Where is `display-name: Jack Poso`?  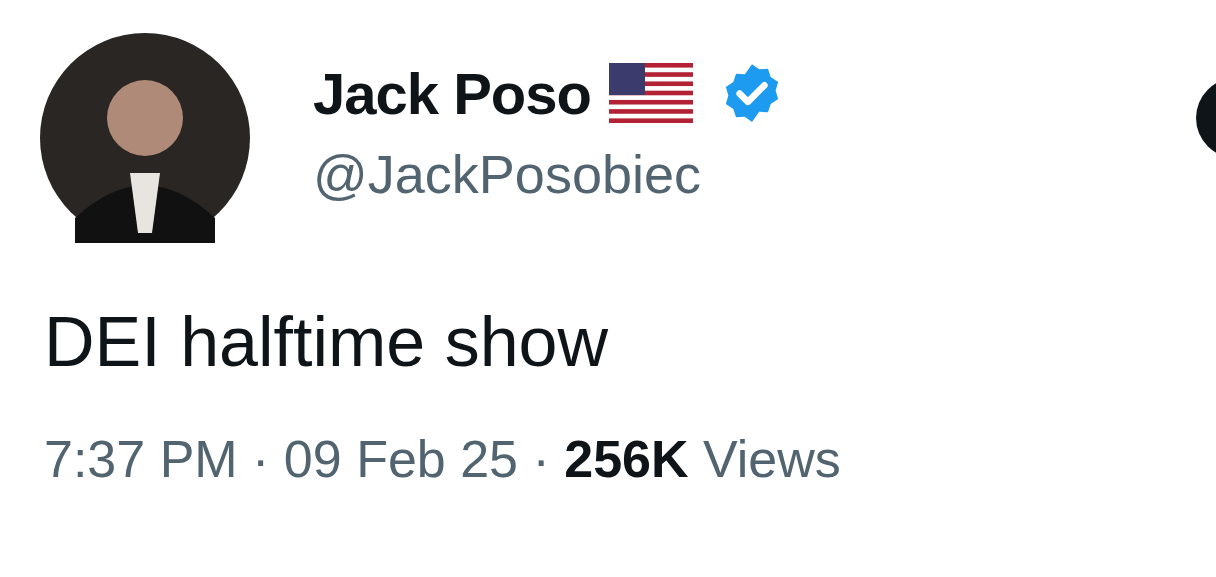 display-name: Jack Poso is located at coordinates (452, 93).